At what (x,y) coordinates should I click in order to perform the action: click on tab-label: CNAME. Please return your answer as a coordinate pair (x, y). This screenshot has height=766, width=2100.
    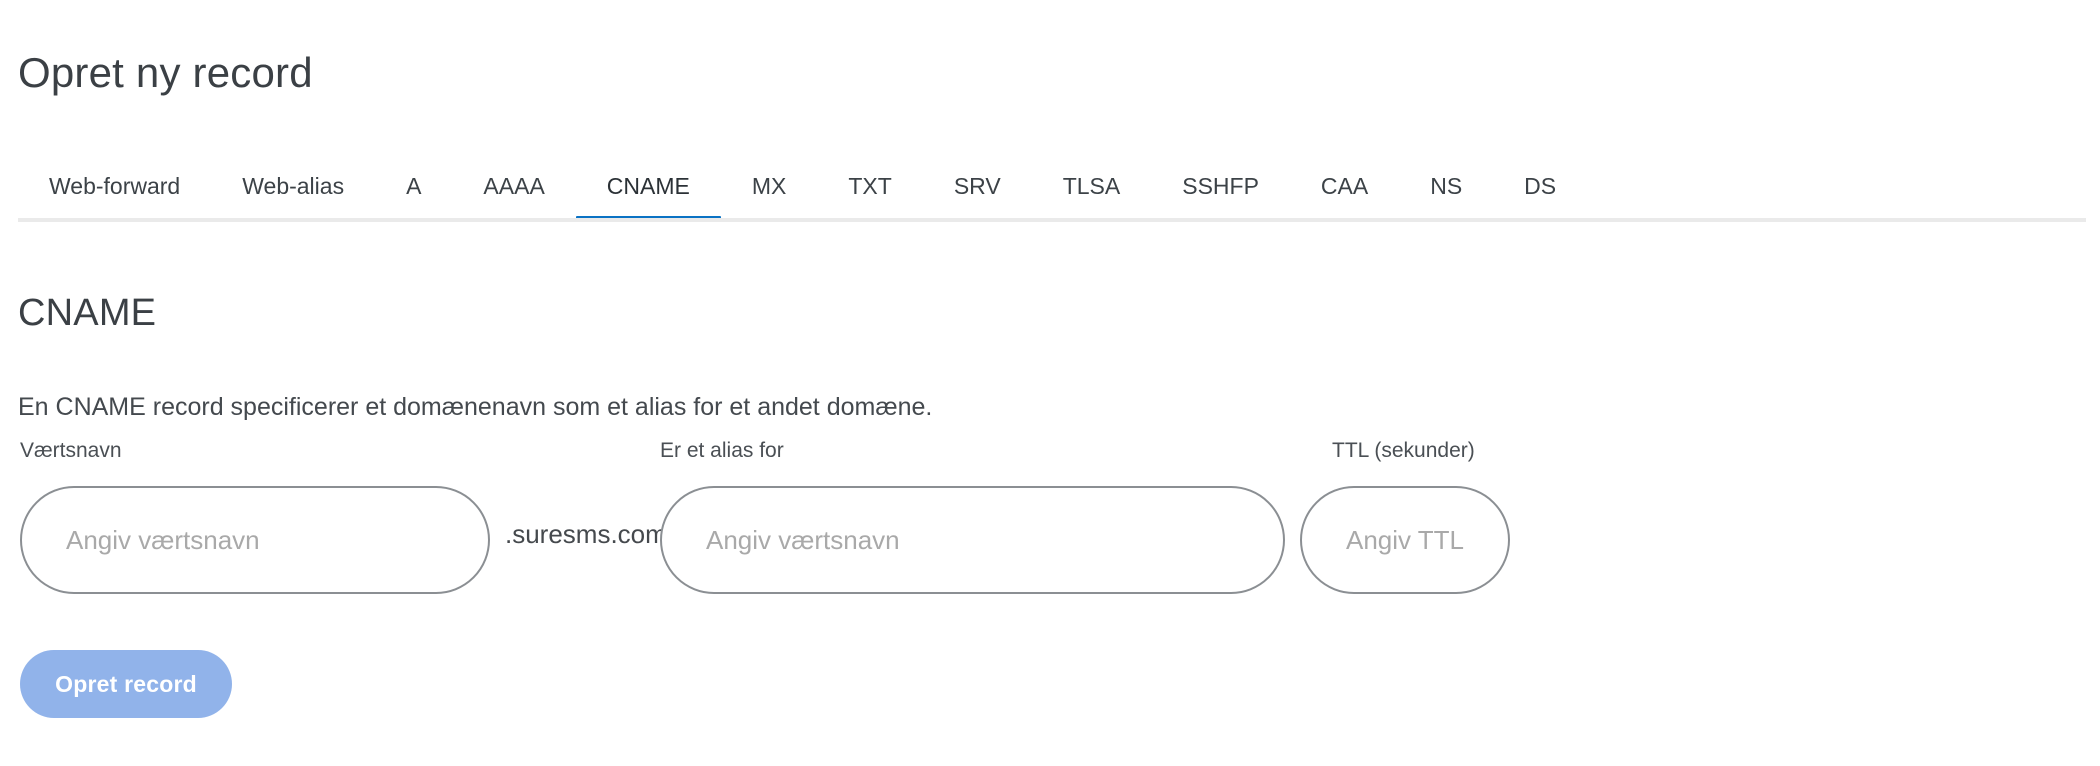
    Looking at the image, I should click on (648, 186).